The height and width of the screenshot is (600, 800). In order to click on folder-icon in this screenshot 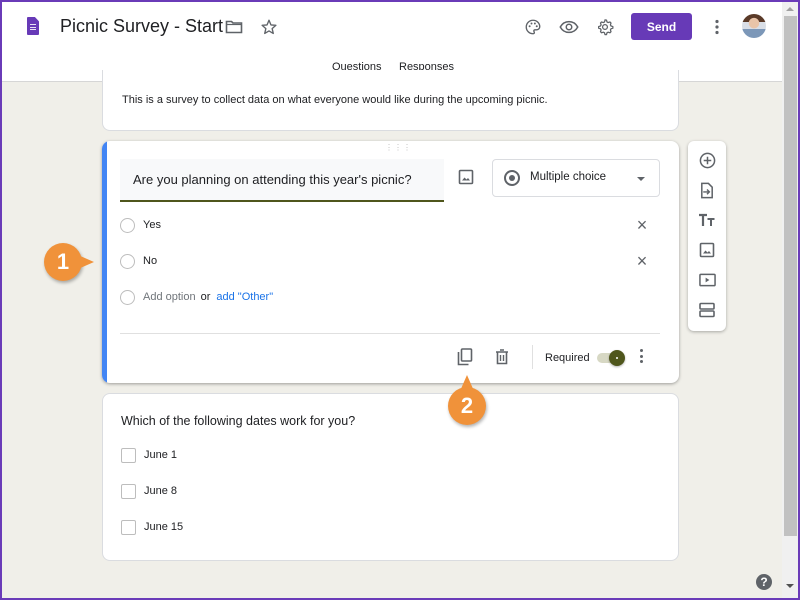, I will do `click(234, 27)`.